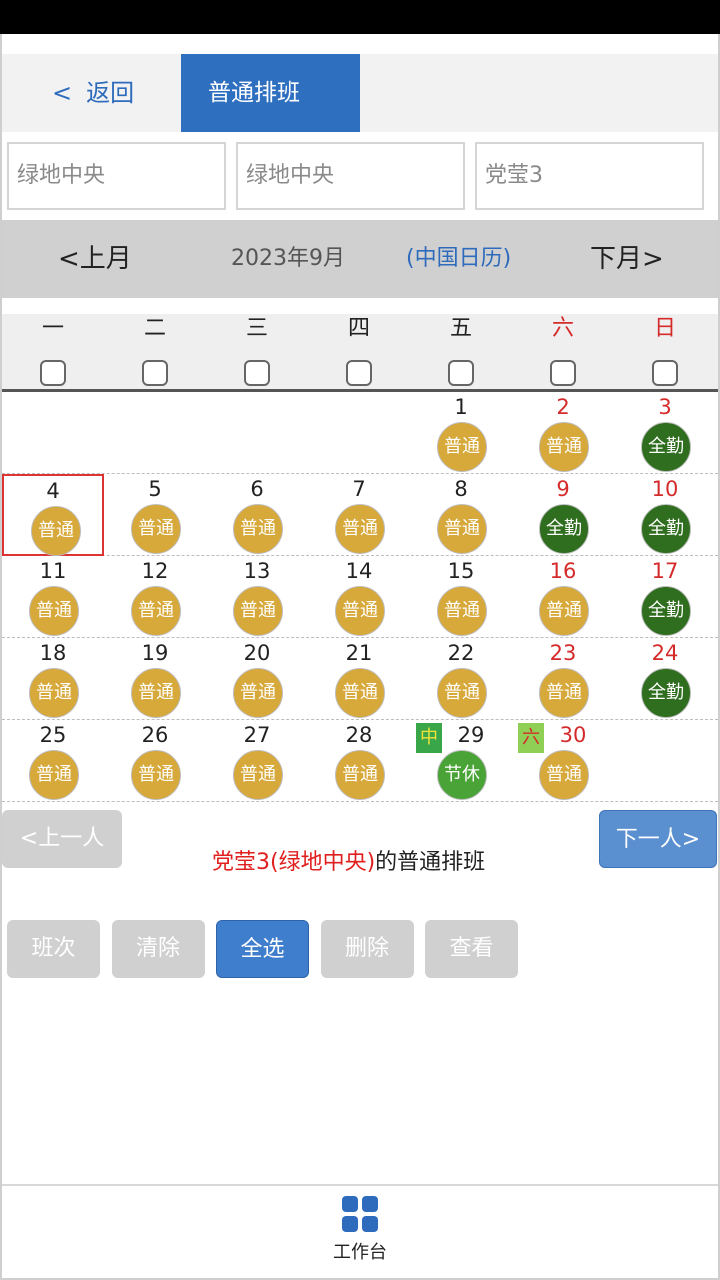 This screenshot has height=1280, width=720. What do you see at coordinates (462, 775) in the screenshot?
I see `shift-badge-holiday: 节休` at bounding box center [462, 775].